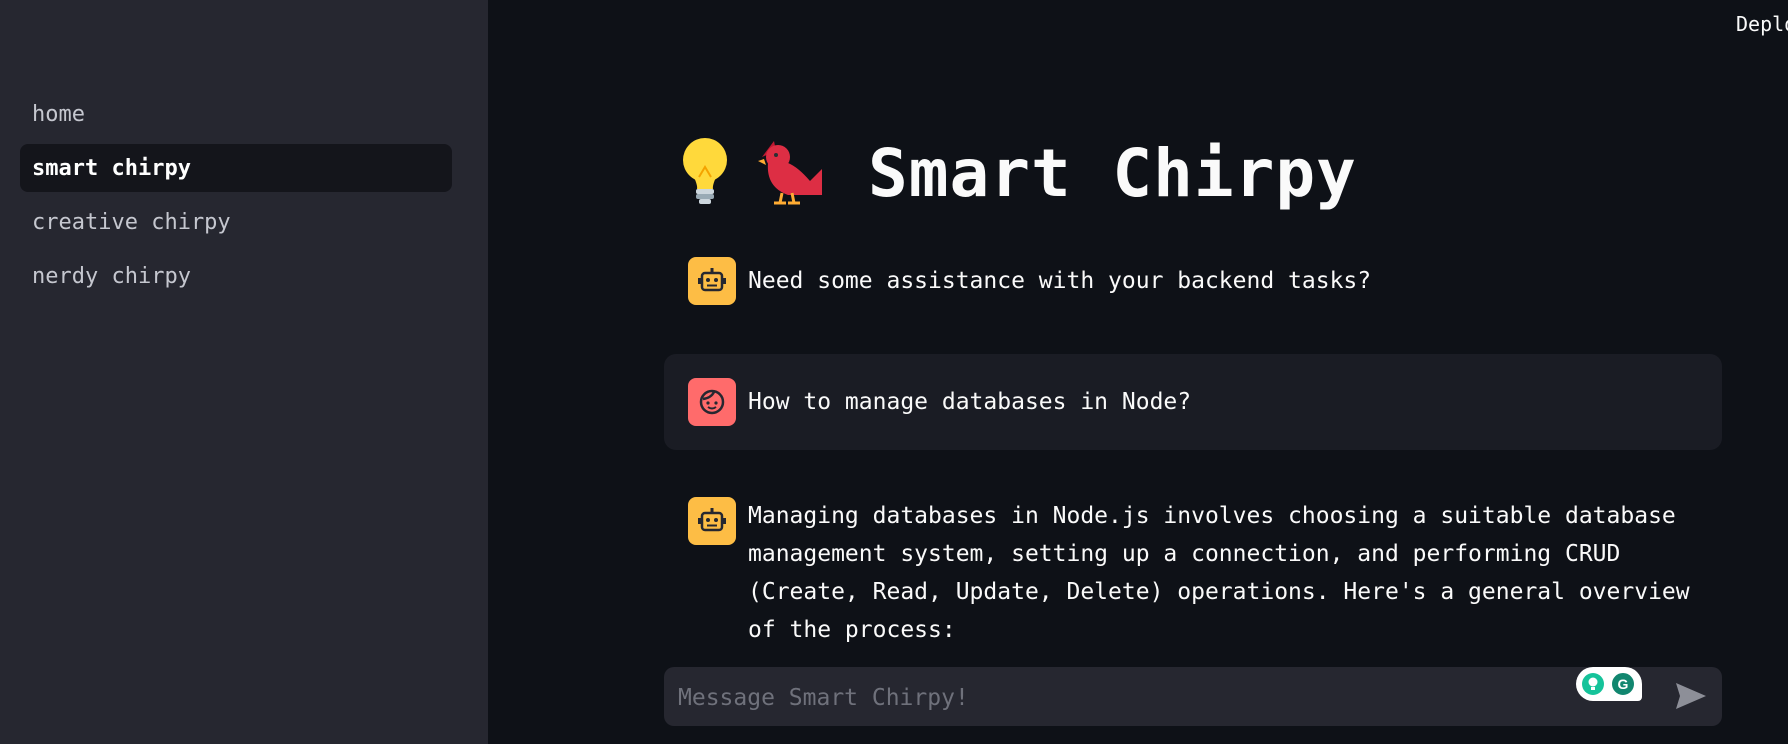 This screenshot has width=1788, height=744. I want to click on chat-message-user: How to manage databases in Node?, so click(1193, 402).